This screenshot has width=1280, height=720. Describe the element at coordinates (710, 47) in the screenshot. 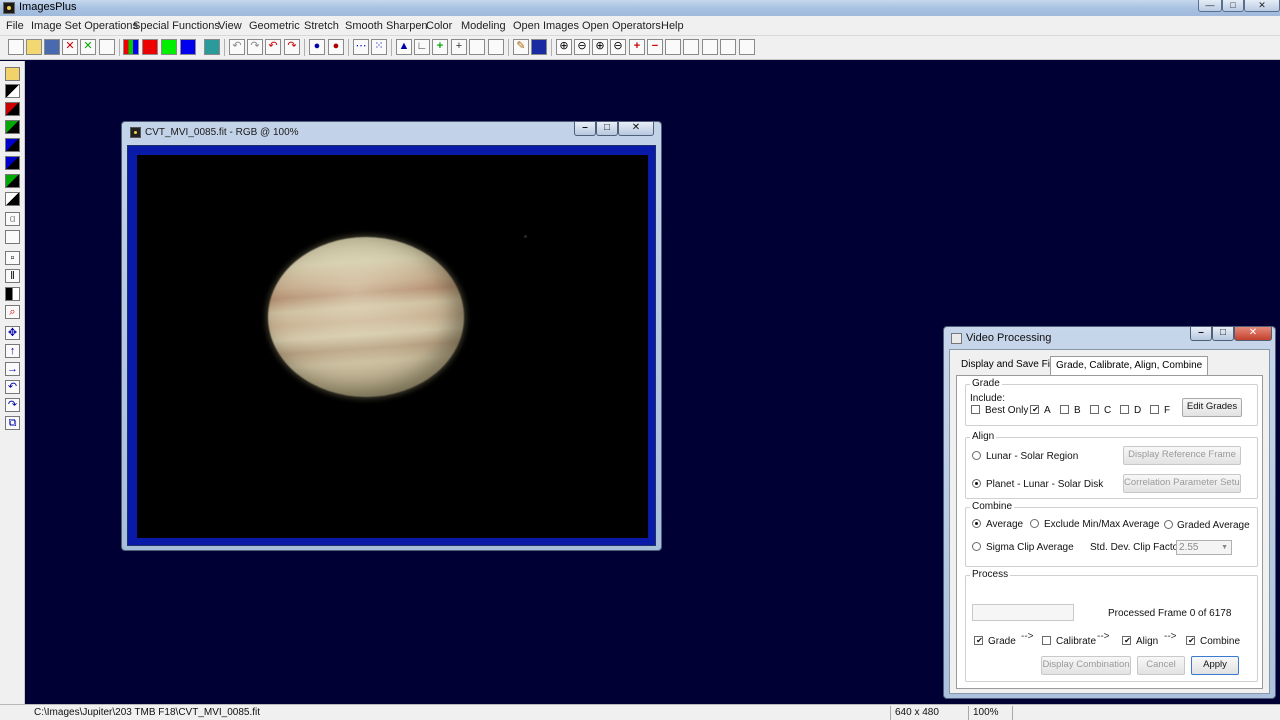

I see `window-square-3-icon` at that location.